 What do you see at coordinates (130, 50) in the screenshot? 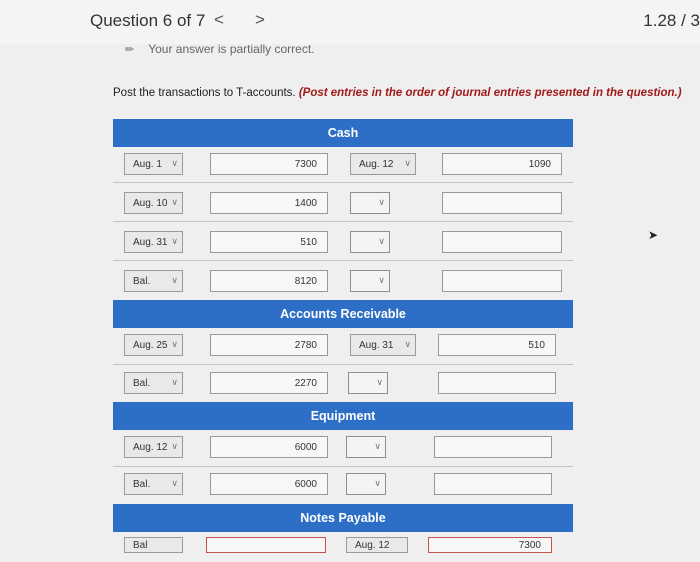
I see `pencil-icon: ✏` at bounding box center [130, 50].